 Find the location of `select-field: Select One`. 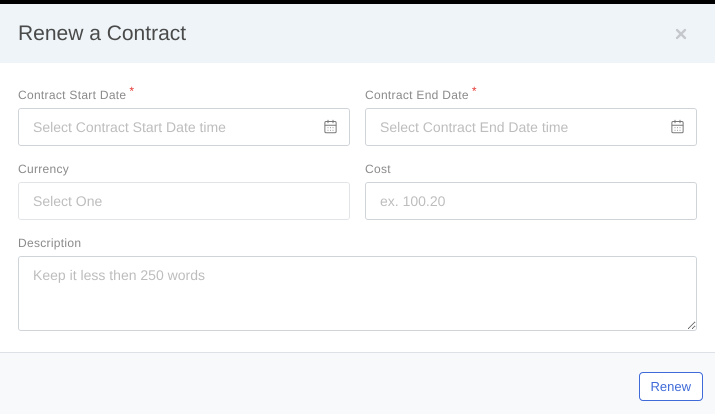

select-field: Select One is located at coordinates (184, 201).